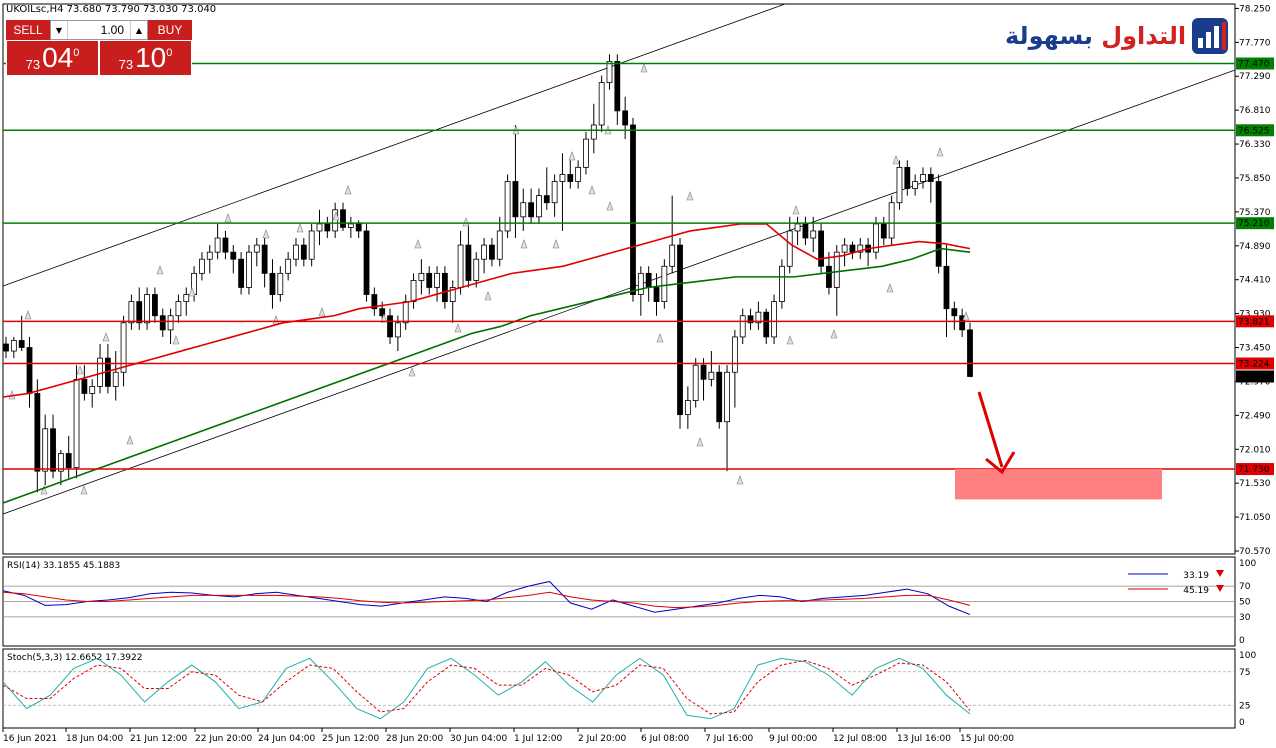 The image size is (1276, 748). I want to click on rsi-y-tick-label: 0, so click(1242, 641).